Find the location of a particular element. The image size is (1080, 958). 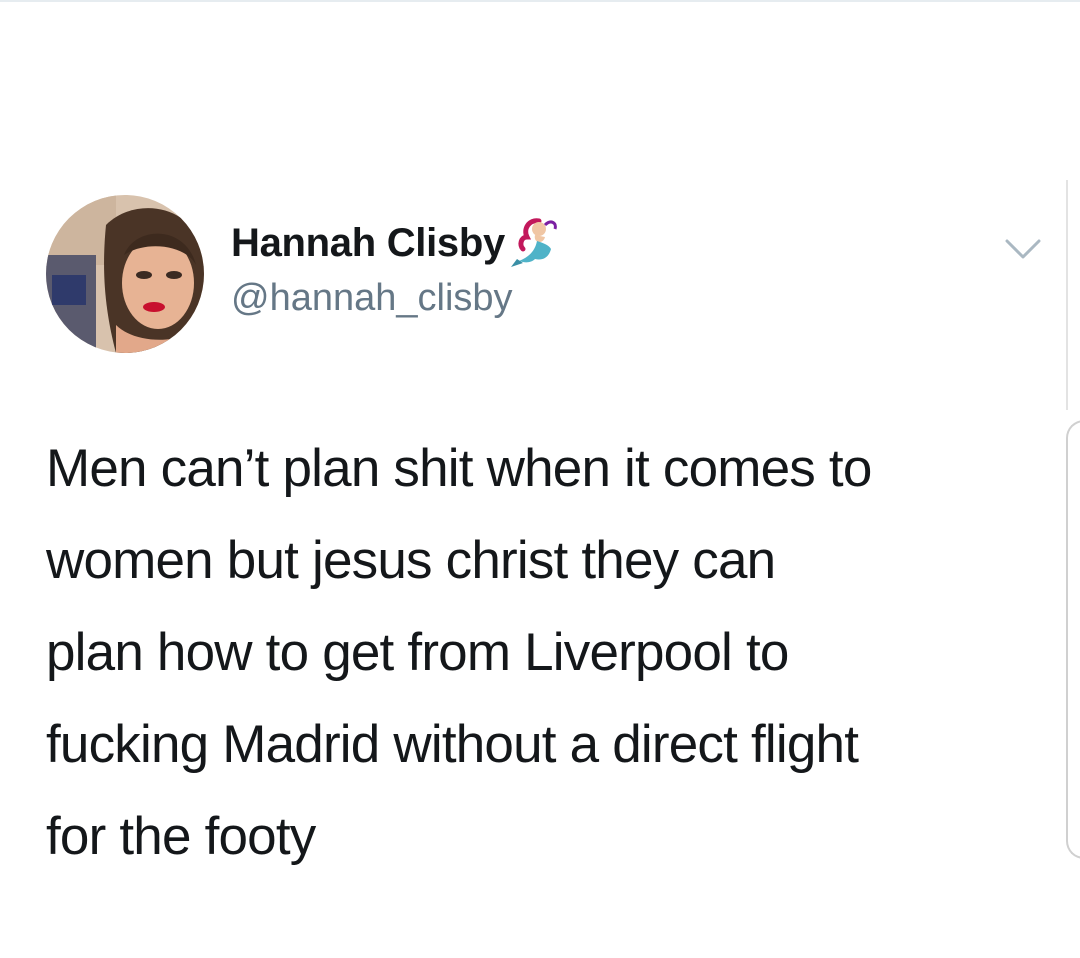

tweet-text-line: fucking Madrid without a direct flight is located at coordinates (452, 744).